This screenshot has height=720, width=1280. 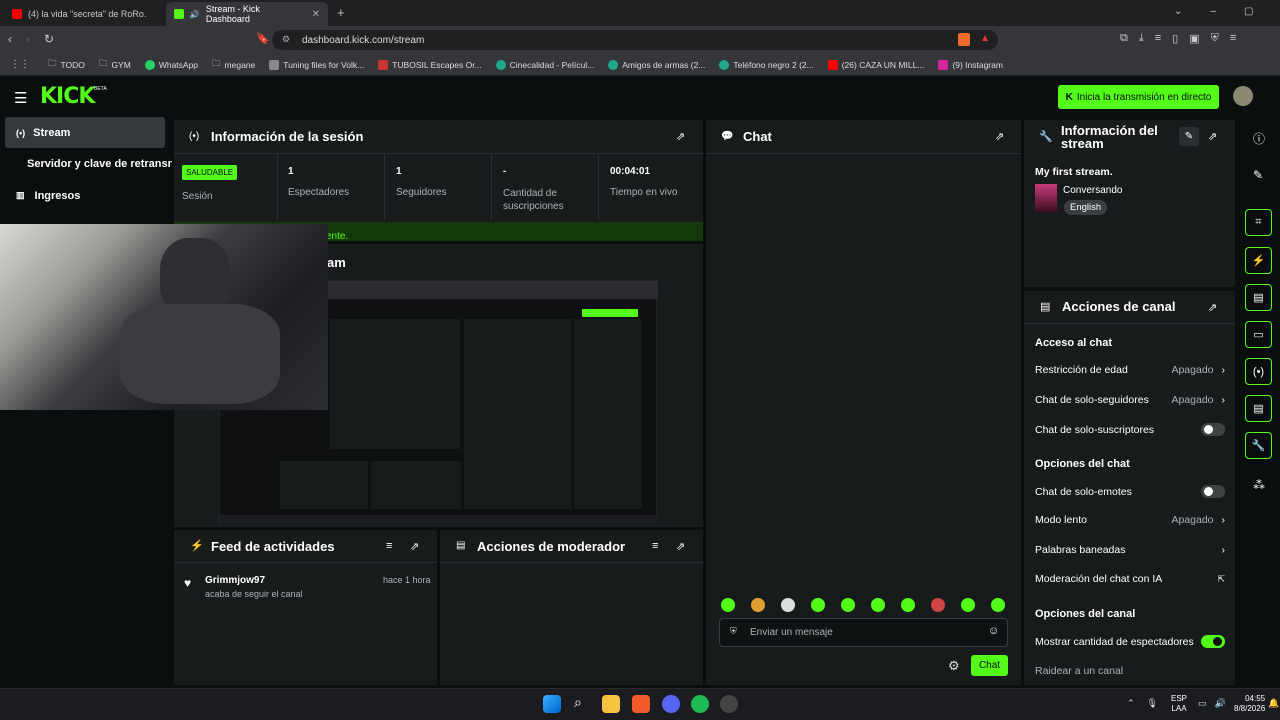 I want to click on activity-user: Grimmjow97, so click(x=235, y=580).